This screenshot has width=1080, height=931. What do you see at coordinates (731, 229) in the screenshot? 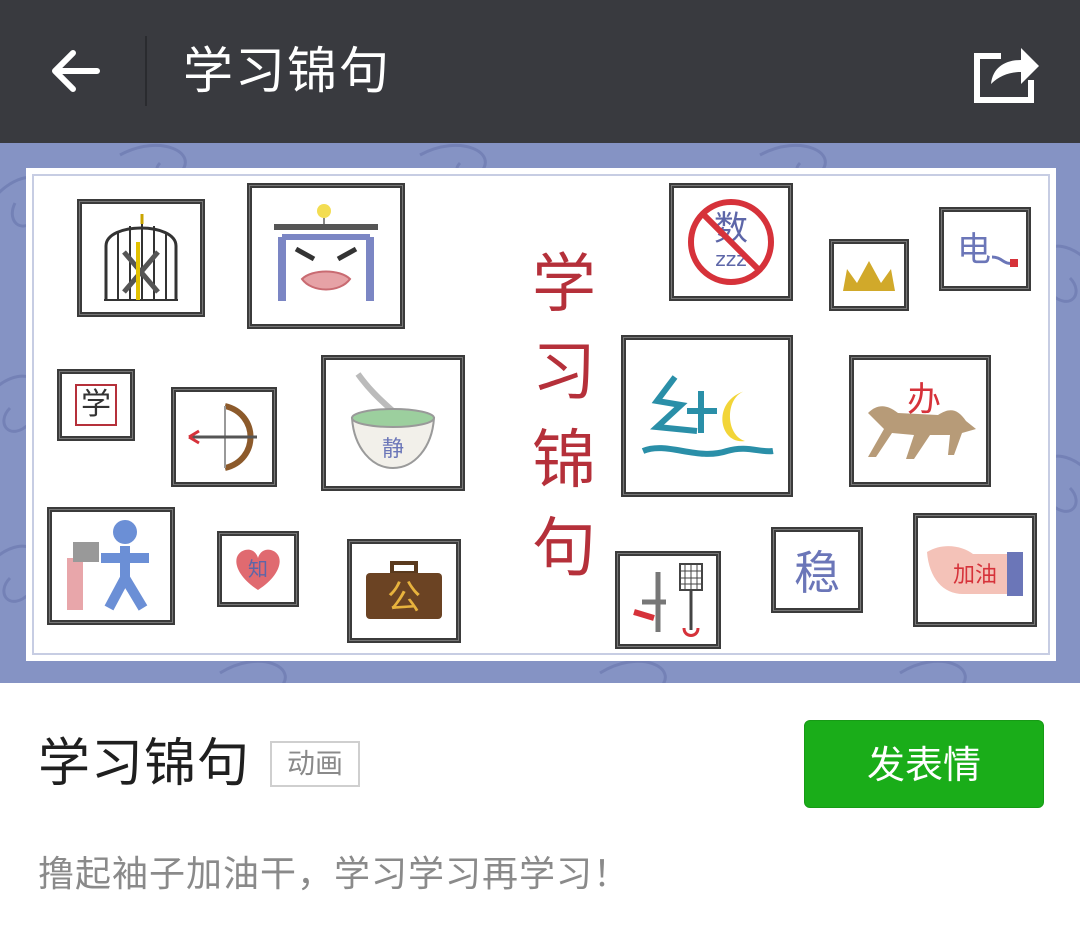
I see `glyph-shu: 数` at bounding box center [731, 229].